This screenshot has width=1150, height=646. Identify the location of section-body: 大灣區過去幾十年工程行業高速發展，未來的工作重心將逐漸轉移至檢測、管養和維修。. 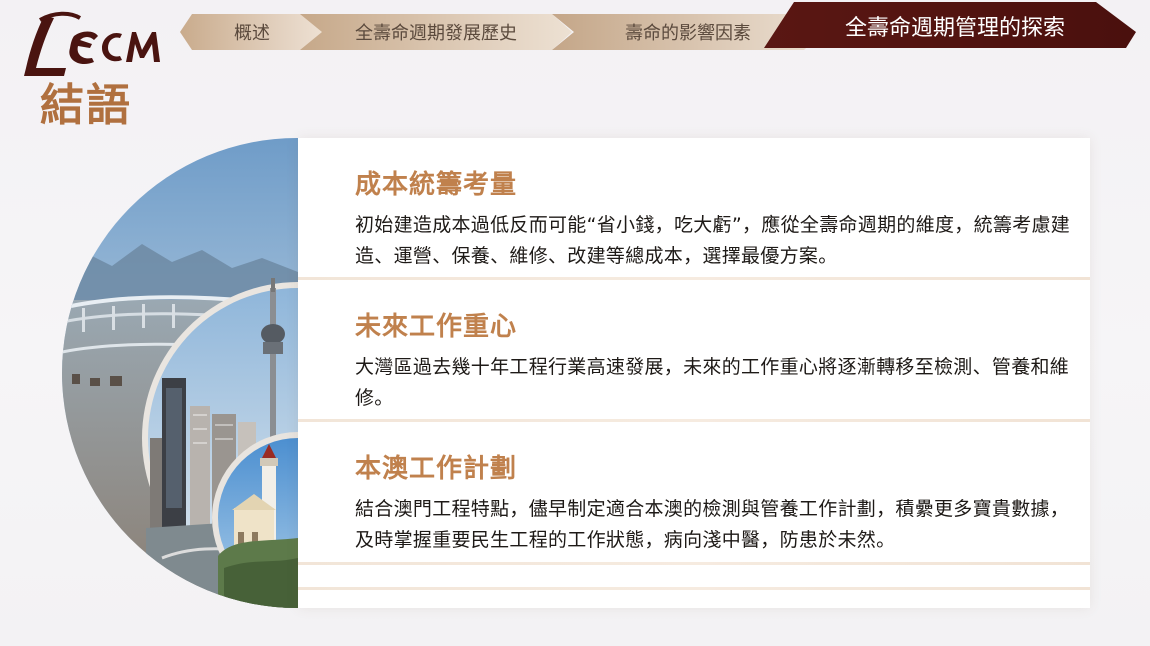
(712, 382).